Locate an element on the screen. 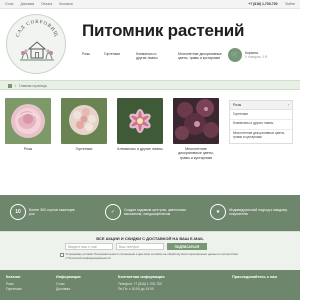  years-badge-icon: 10 is located at coordinates (18, 212).